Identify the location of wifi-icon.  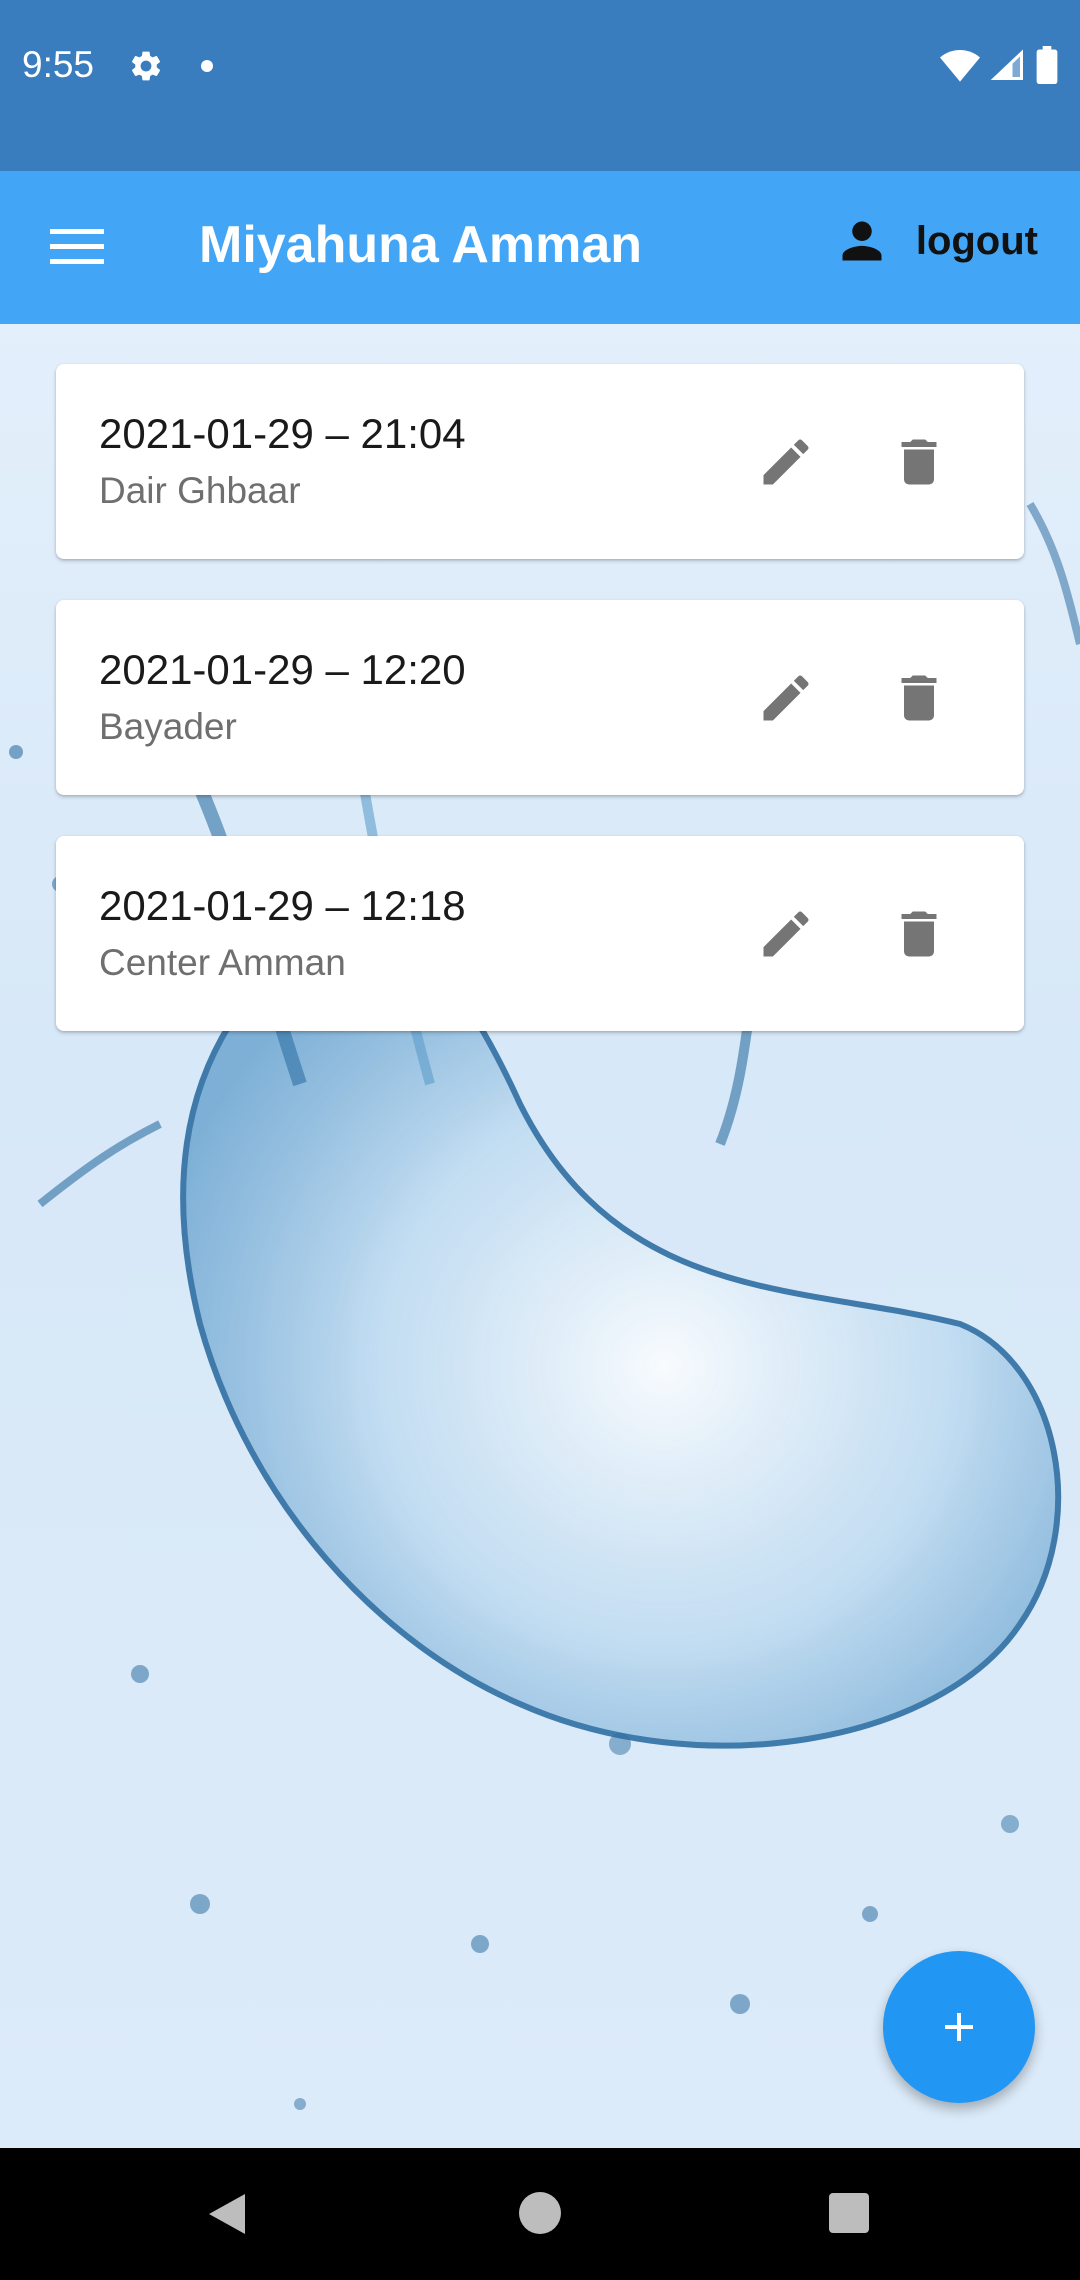
(960, 66).